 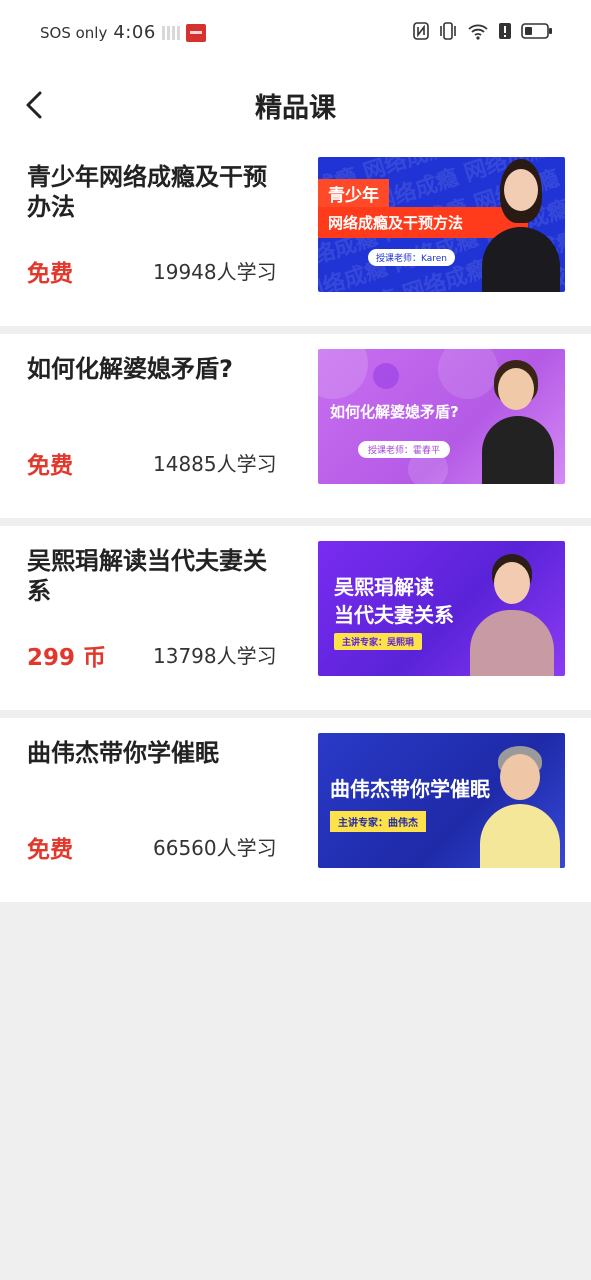 I want to click on course-title: 吴熙琄解读当代夫妻关系, so click(x=147, y=576).